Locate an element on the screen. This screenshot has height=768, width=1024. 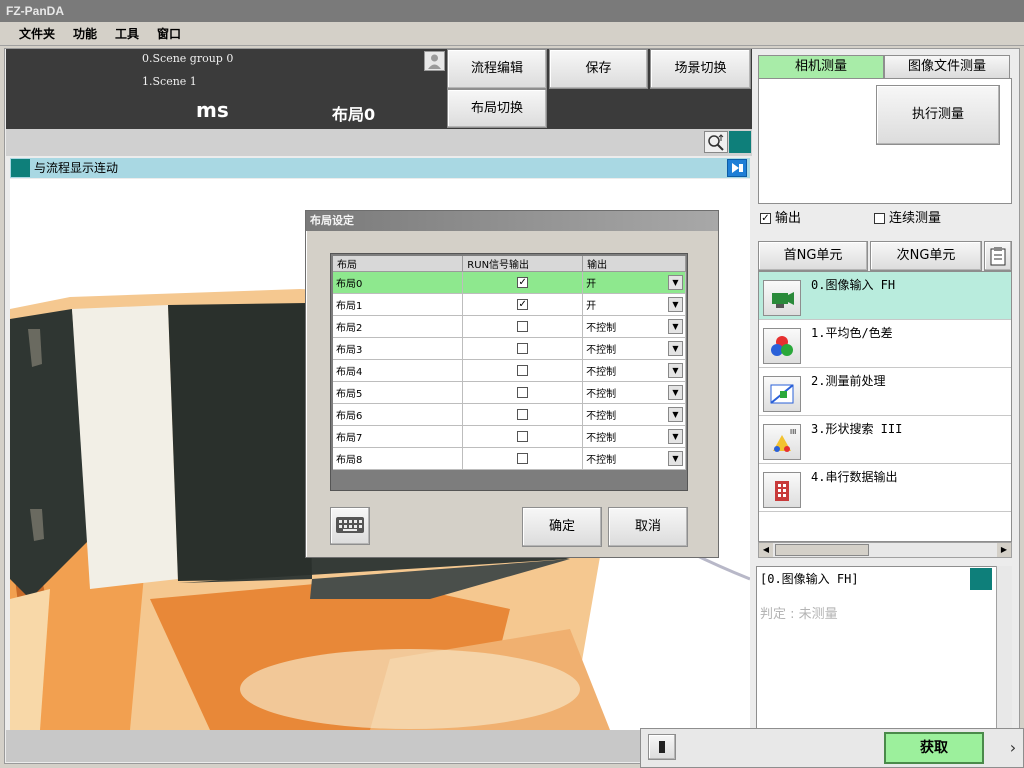
scroll-left-icon: ◀ is located at coordinates (766, 550).